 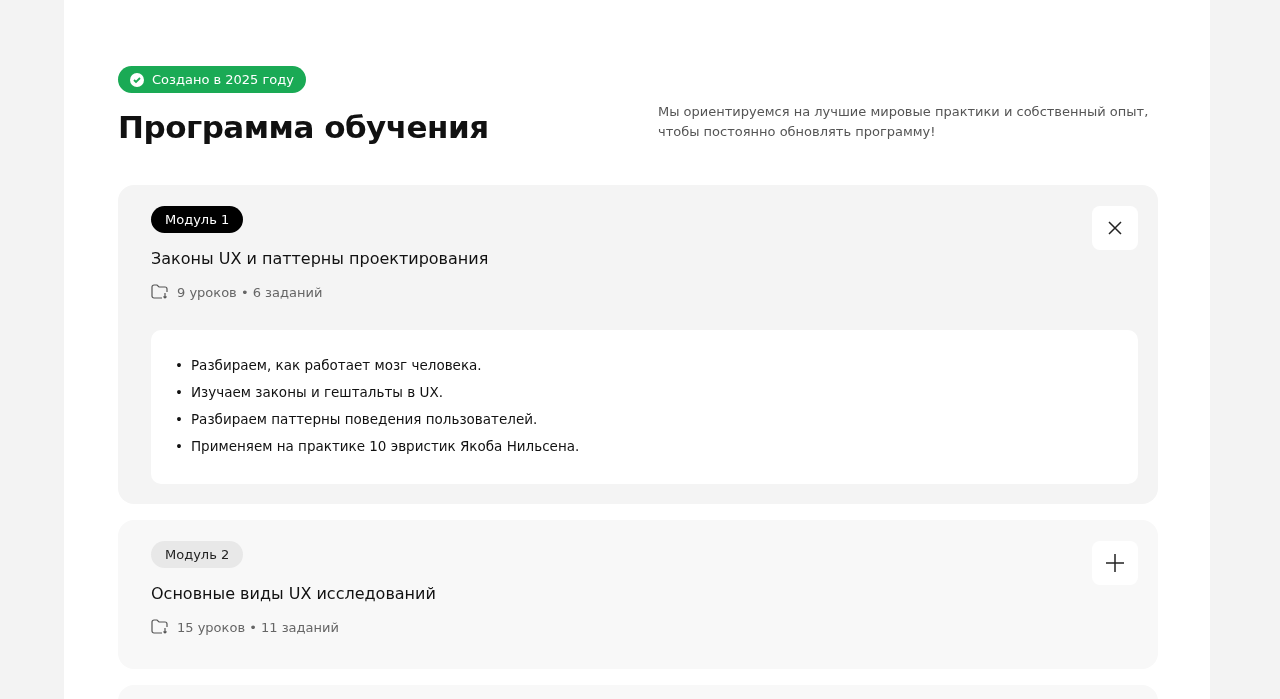 What do you see at coordinates (197, 219) in the screenshot?
I see `module-tag: Модуль 1` at bounding box center [197, 219].